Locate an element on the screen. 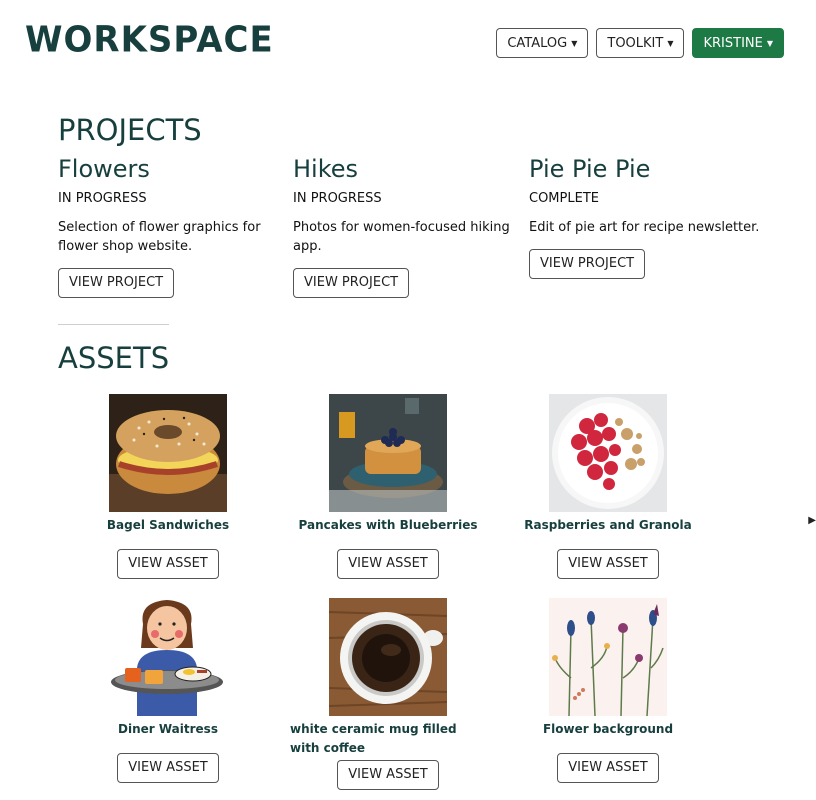  project-status: COMPLETE is located at coordinates (564, 198).